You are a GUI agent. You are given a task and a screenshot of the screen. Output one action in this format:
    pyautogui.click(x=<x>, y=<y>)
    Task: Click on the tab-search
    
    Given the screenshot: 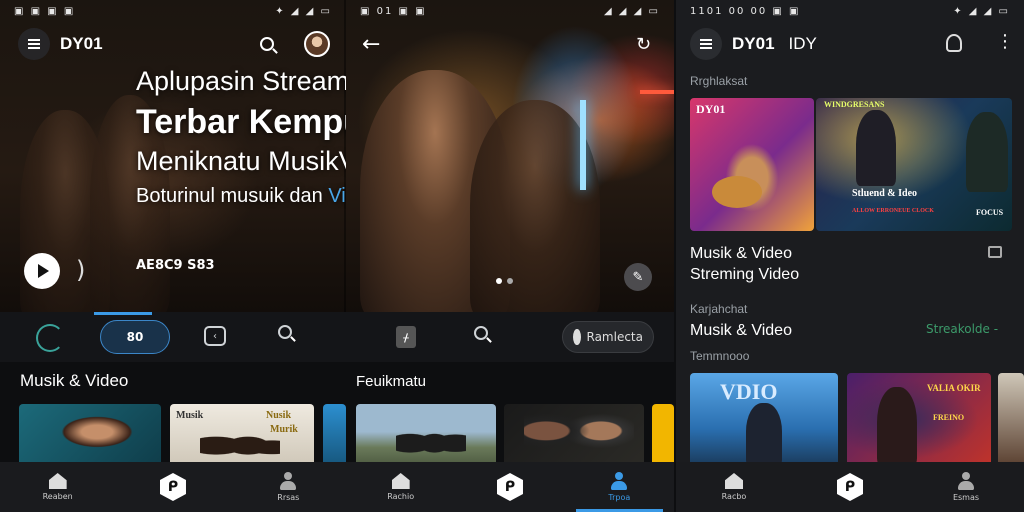 What is the action you would take?
    pyautogui.click(x=481, y=333)
    